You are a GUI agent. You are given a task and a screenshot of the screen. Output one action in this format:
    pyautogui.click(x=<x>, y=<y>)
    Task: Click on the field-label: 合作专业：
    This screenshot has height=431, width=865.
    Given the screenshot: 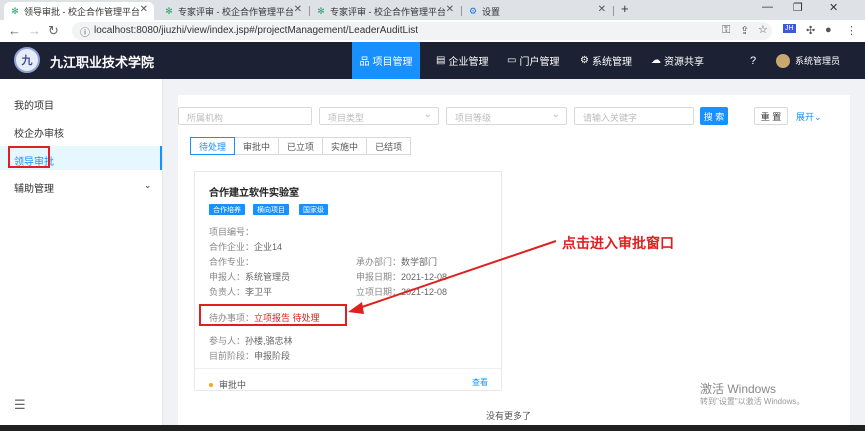 What is the action you would take?
    pyautogui.click(x=232, y=262)
    